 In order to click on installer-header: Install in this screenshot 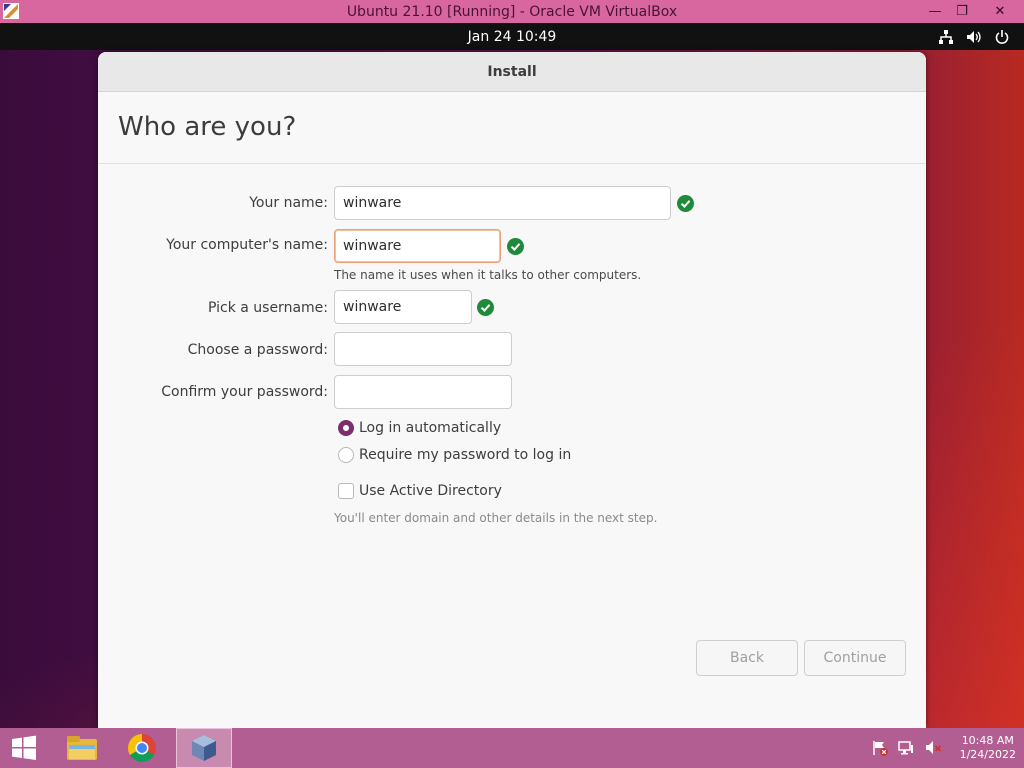, I will do `click(512, 72)`.